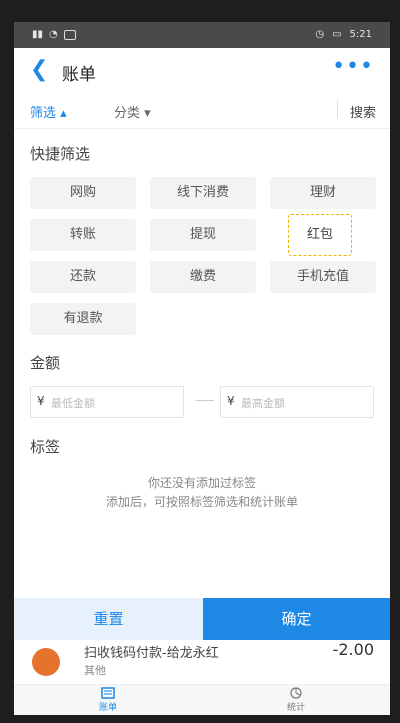  I want to click on list-item: 扫收钱码付款-给龙永红 其他 -2.00, so click(202, 662).